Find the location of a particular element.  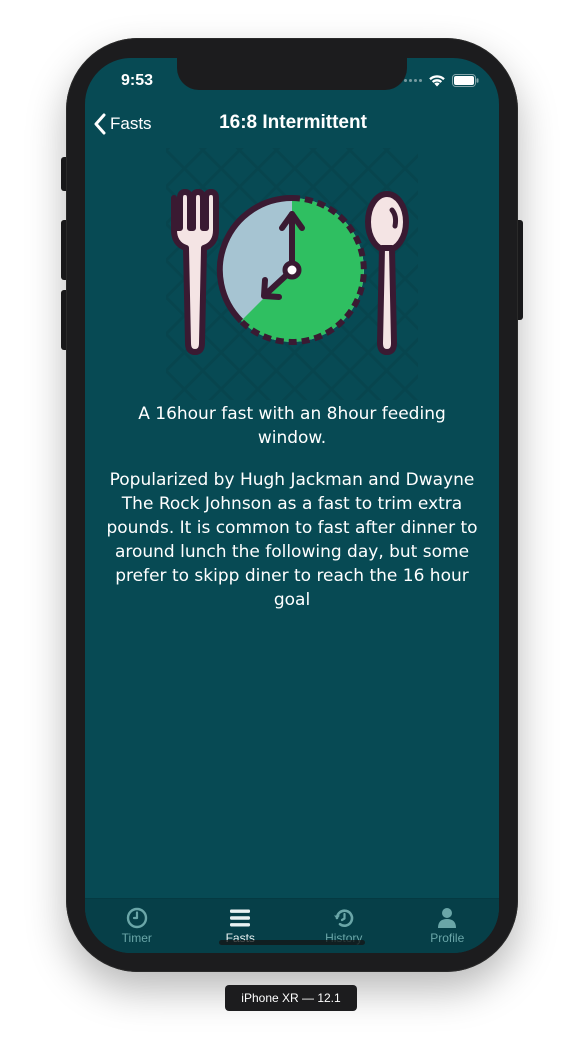

clock-icon is located at coordinates (136, 918).